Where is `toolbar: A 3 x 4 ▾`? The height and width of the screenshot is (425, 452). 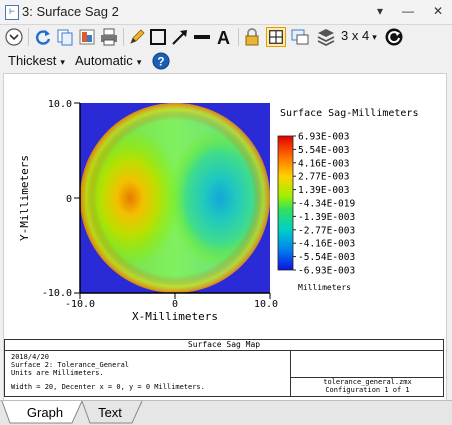 toolbar: A 3 x 4 ▾ is located at coordinates (226, 37).